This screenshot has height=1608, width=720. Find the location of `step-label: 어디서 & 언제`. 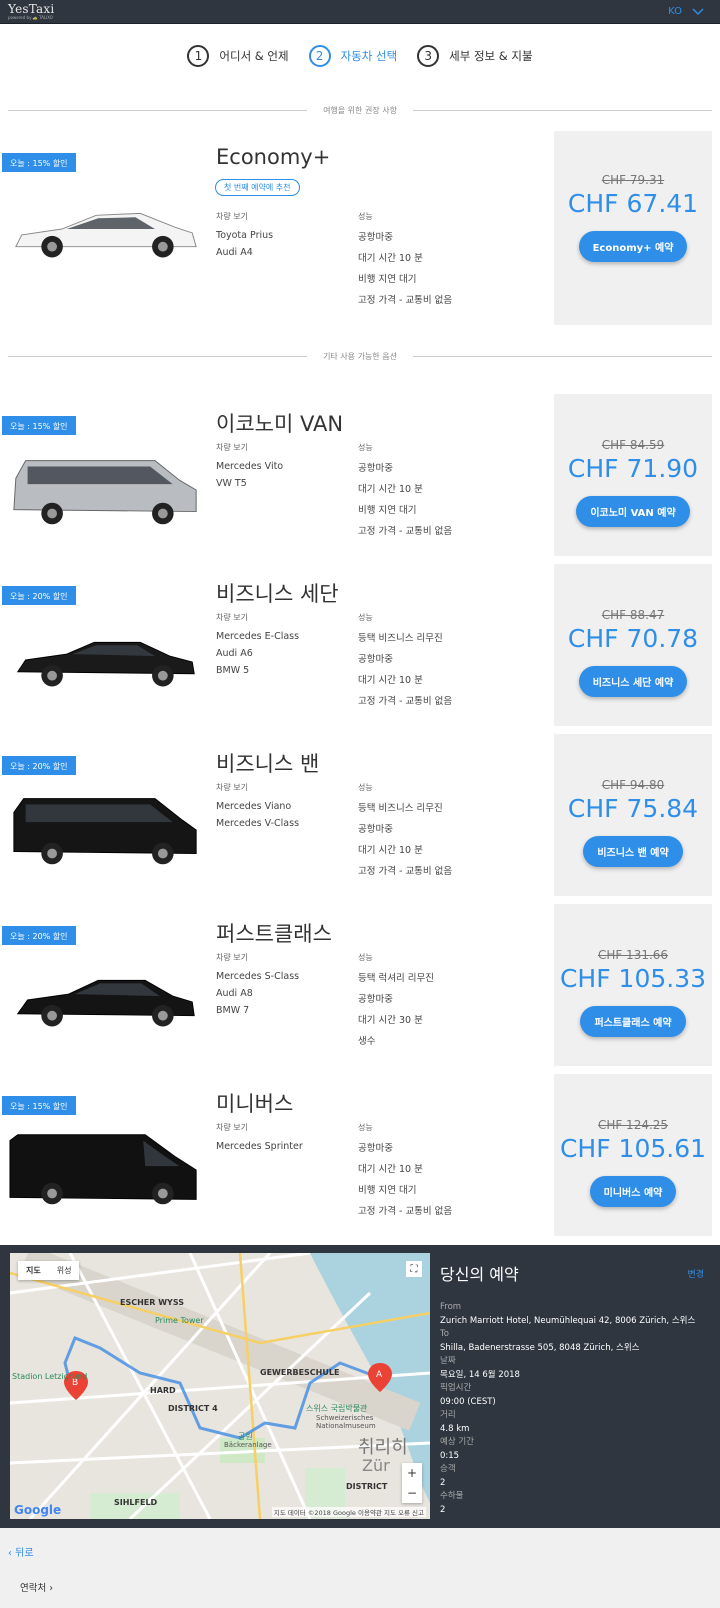

step-label: 어디서 & 언제 is located at coordinates (254, 56).